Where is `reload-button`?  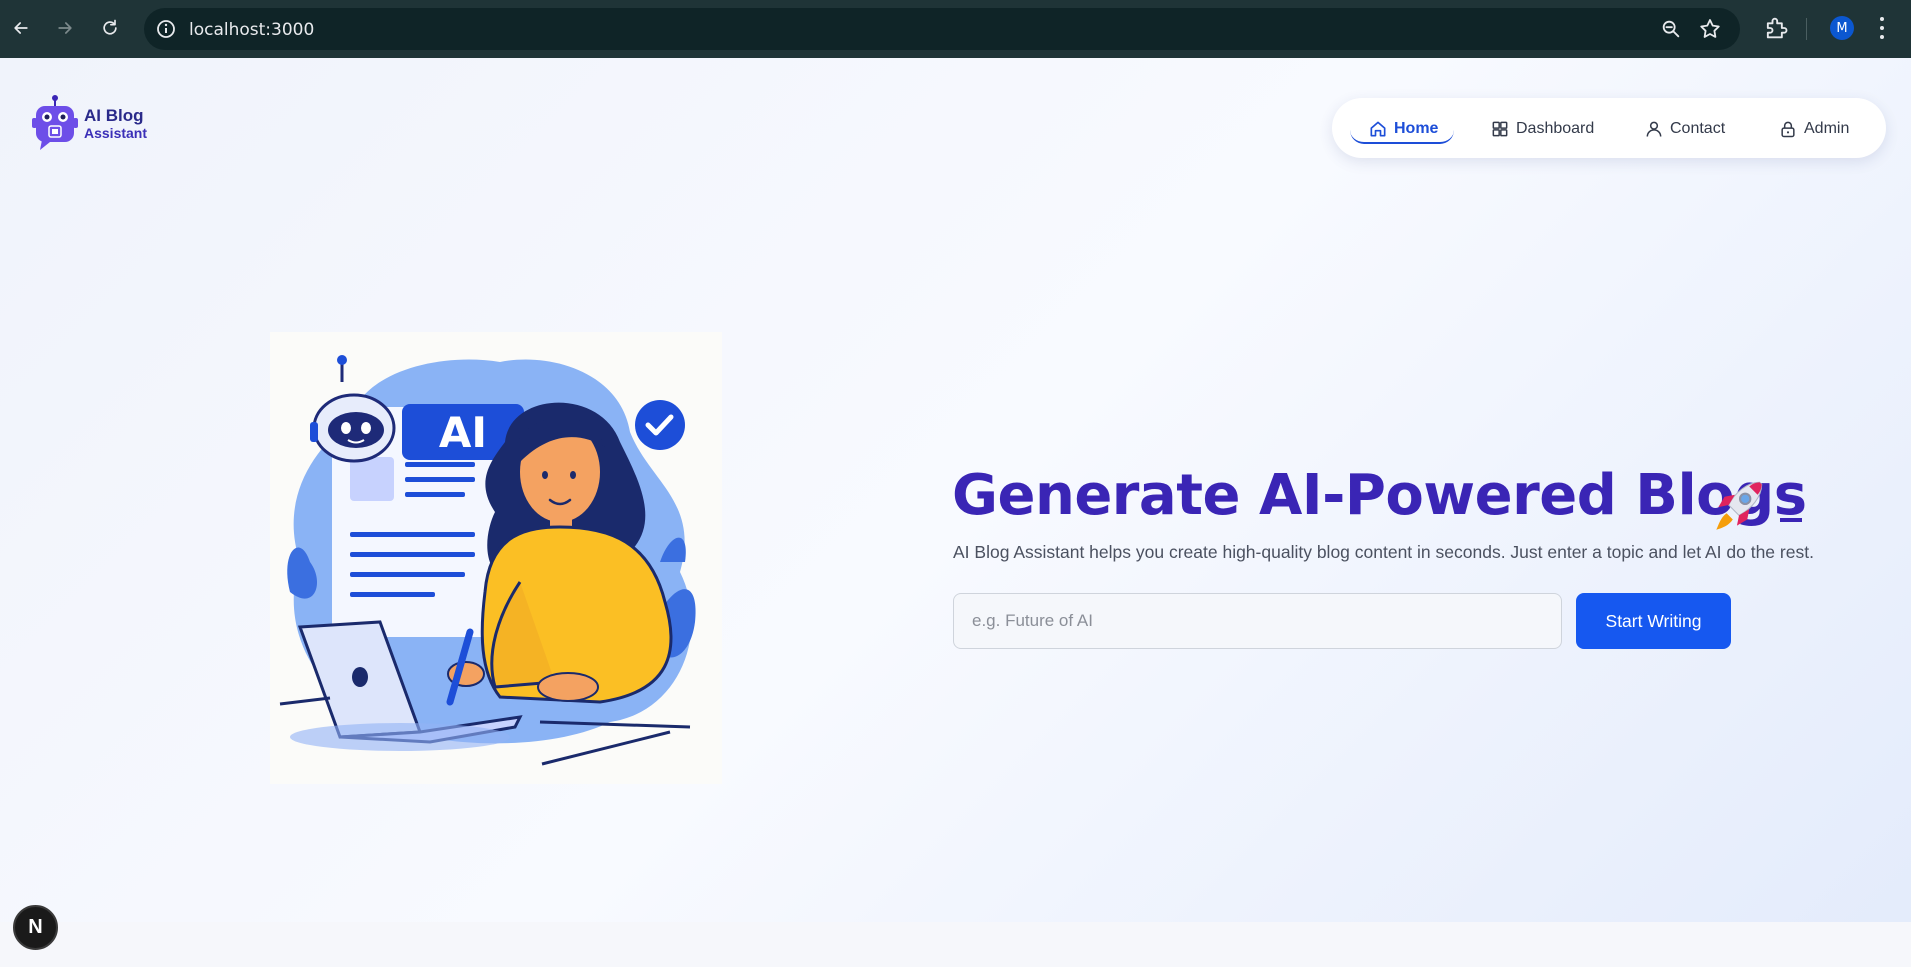
reload-button is located at coordinates (110, 28).